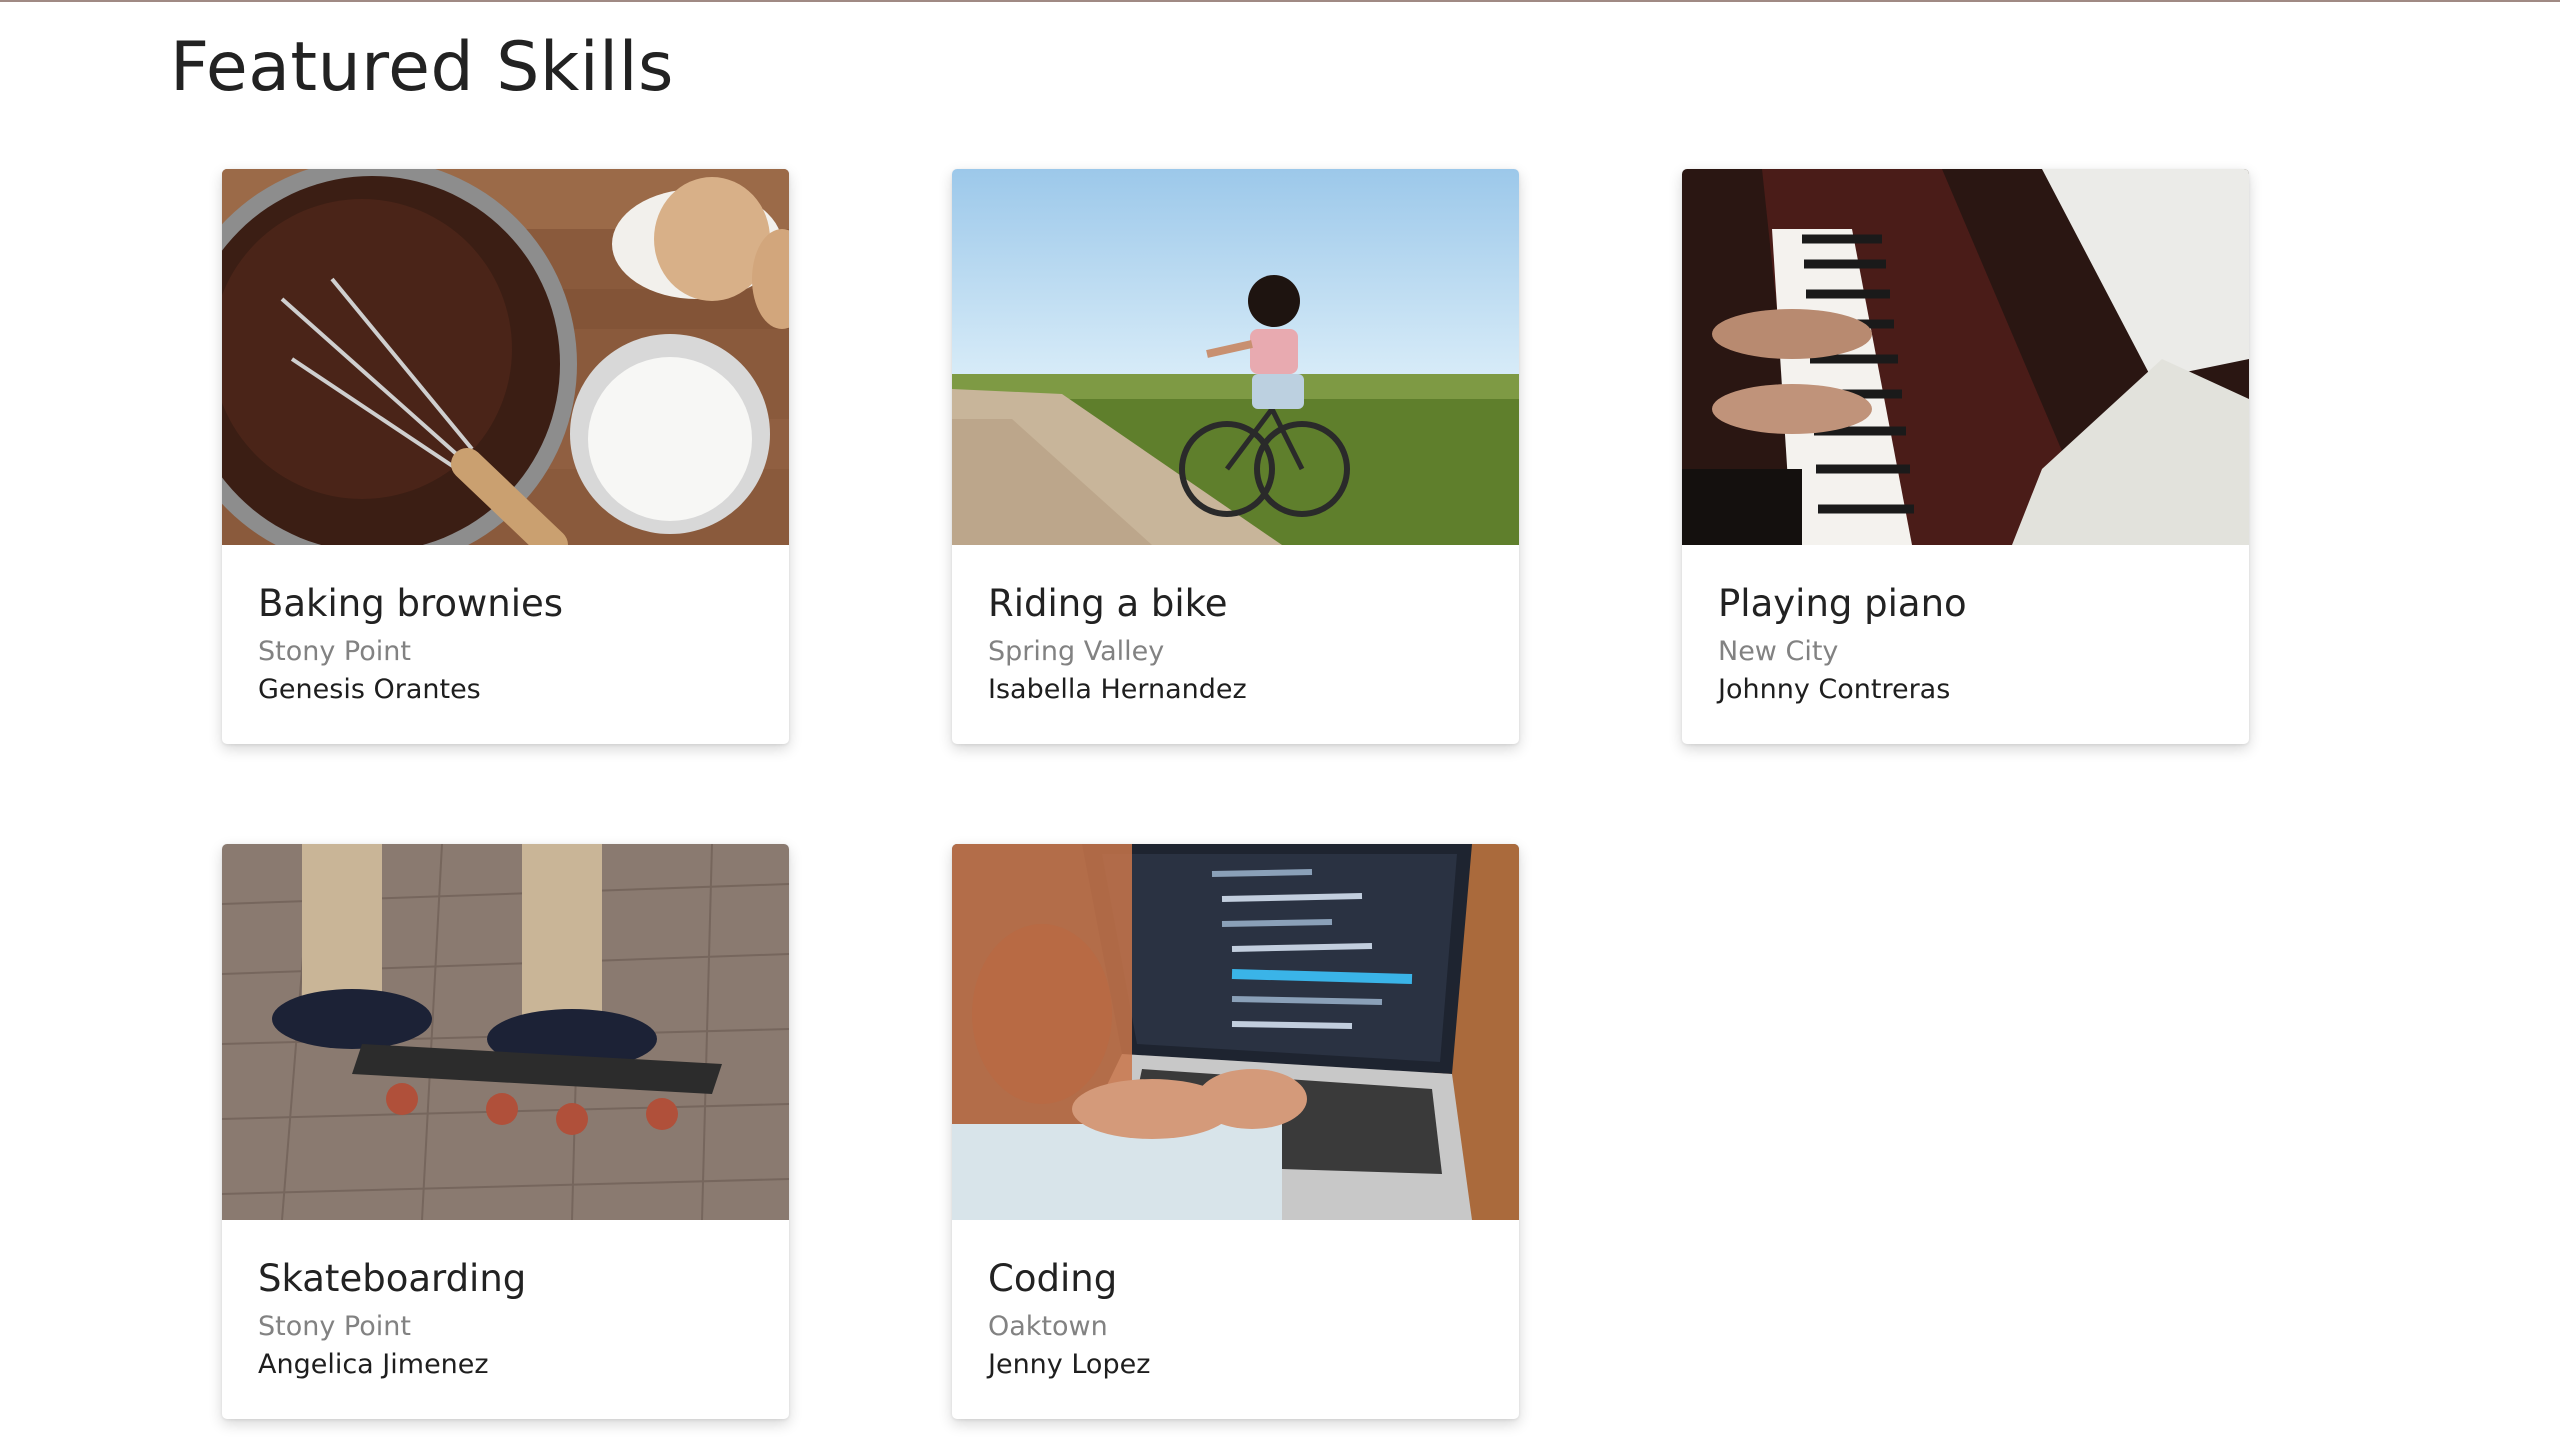 The height and width of the screenshot is (1444, 2560). What do you see at coordinates (411, 603) in the screenshot?
I see `skill-title: Baking brownies` at bounding box center [411, 603].